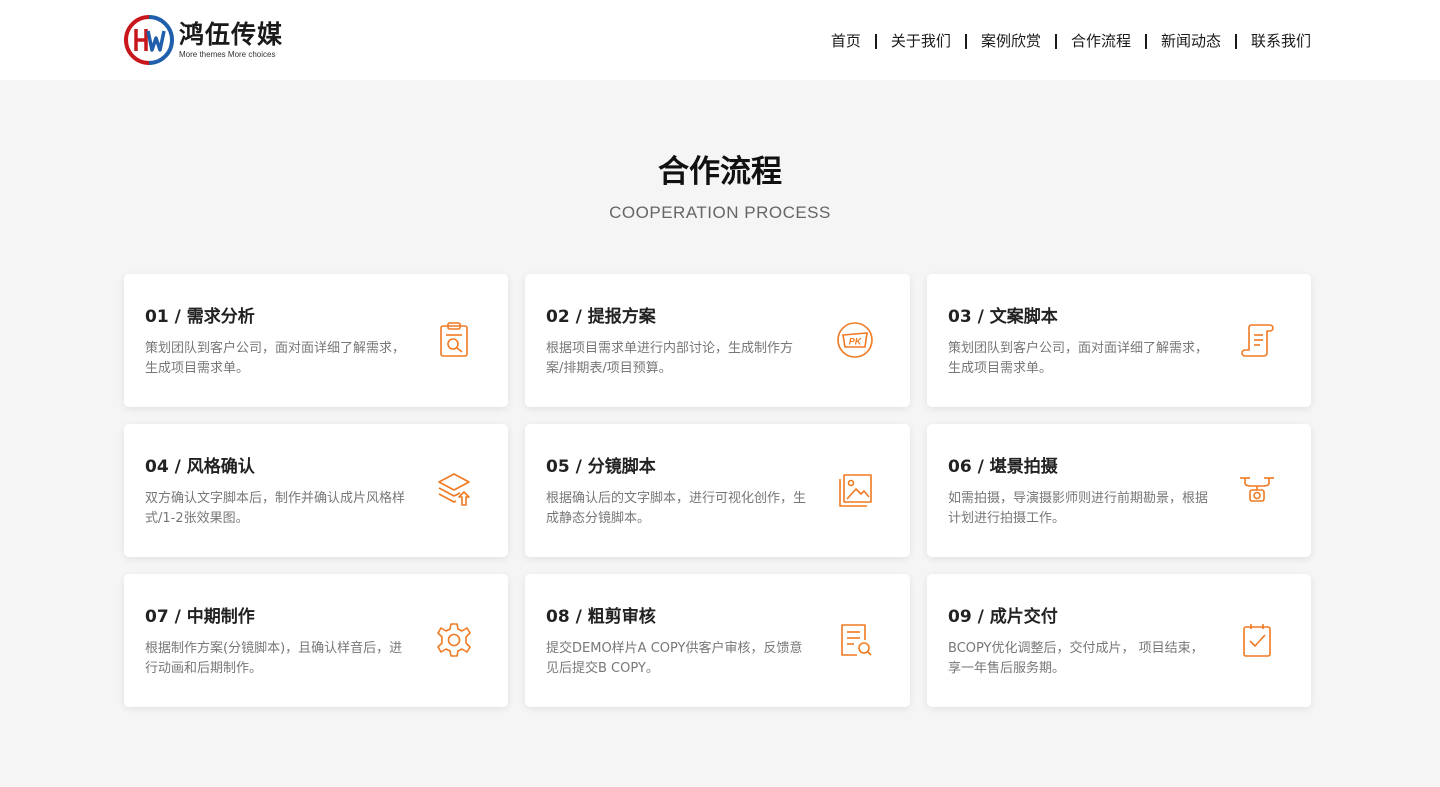 This screenshot has width=1440, height=787. Describe the element at coordinates (227, 54) in the screenshot. I see `logo-slogan: More themes More choices` at that location.